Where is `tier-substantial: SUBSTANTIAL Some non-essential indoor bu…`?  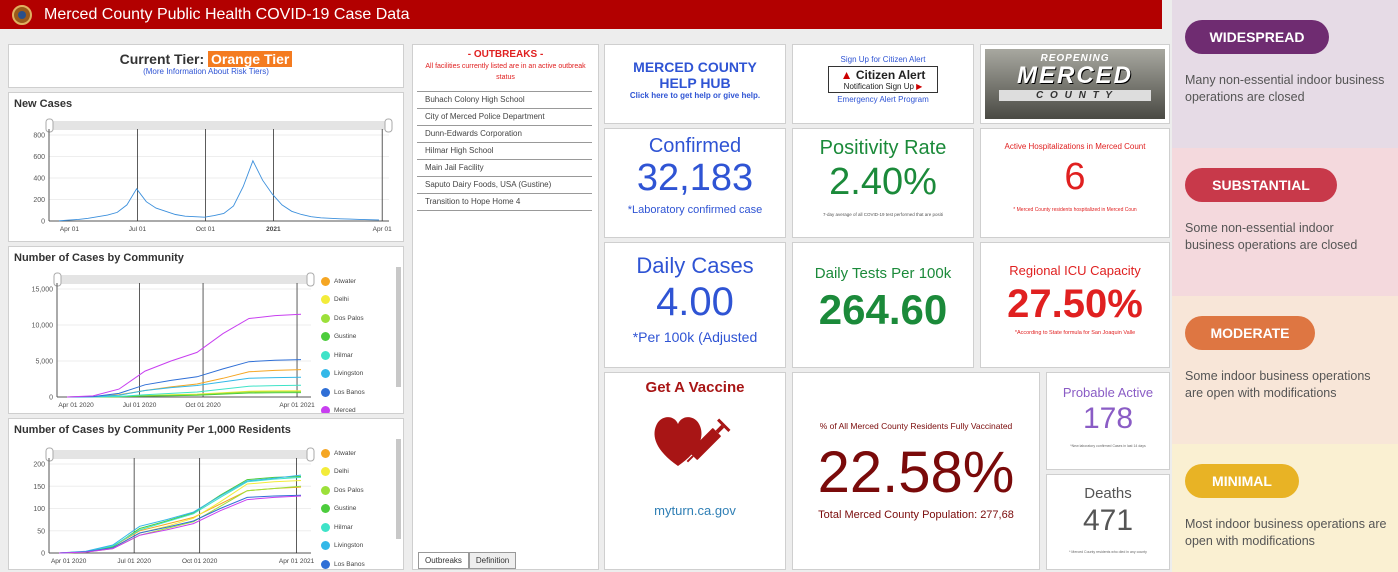 tier-substantial: SUBSTANTIAL Some non-essential indoor bu… is located at coordinates (1285, 222).